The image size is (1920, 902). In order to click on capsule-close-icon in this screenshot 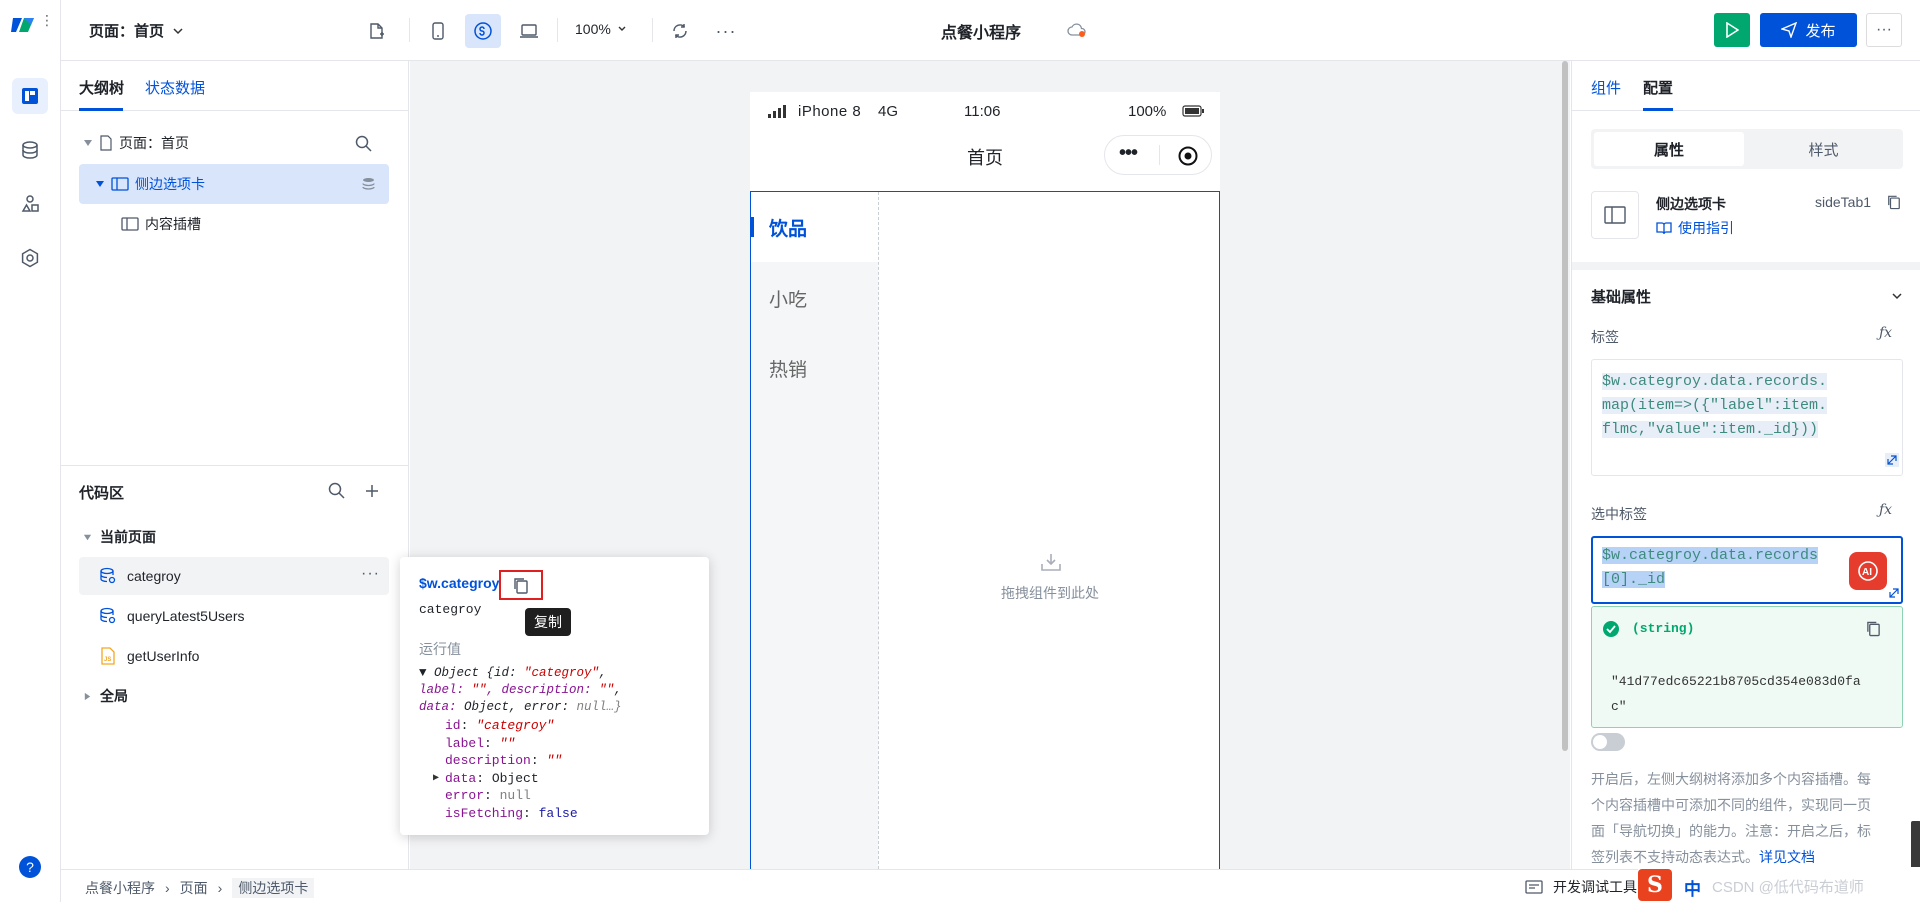, I will do `click(1188, 156)`.